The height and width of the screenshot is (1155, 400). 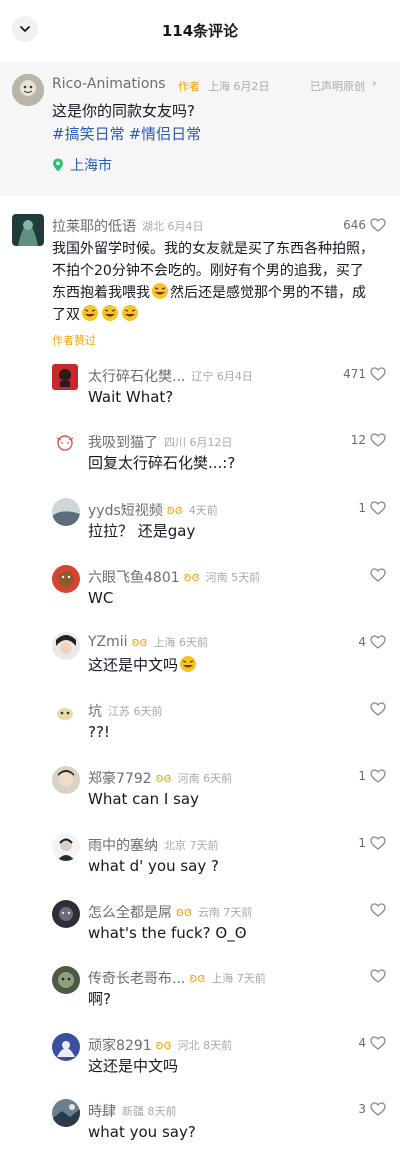 I want to click on reply-item: 我吸到猫了 四川 6月12日 12 回复太行碎石化樊...:?, so click(x=200, y=456).